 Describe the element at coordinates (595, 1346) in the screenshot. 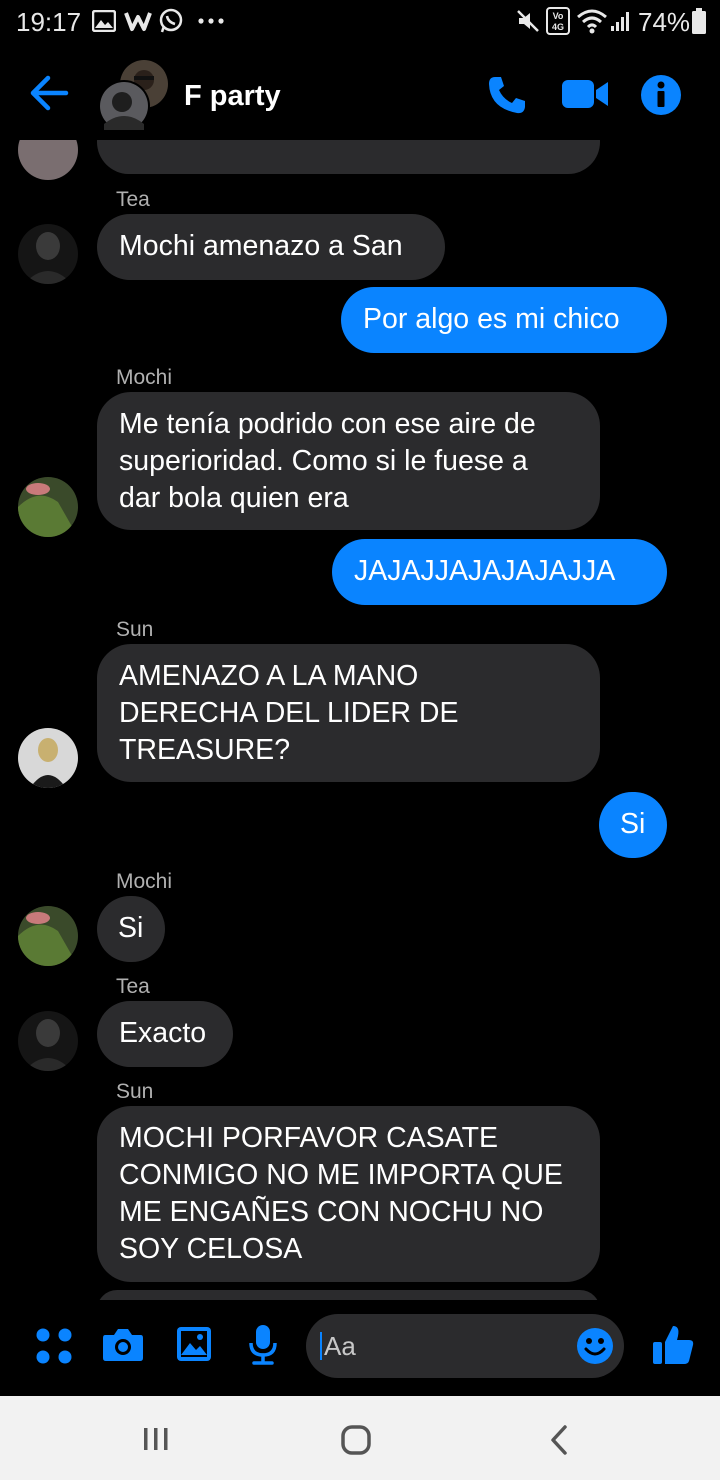

I see `emoji-icon` at that location.